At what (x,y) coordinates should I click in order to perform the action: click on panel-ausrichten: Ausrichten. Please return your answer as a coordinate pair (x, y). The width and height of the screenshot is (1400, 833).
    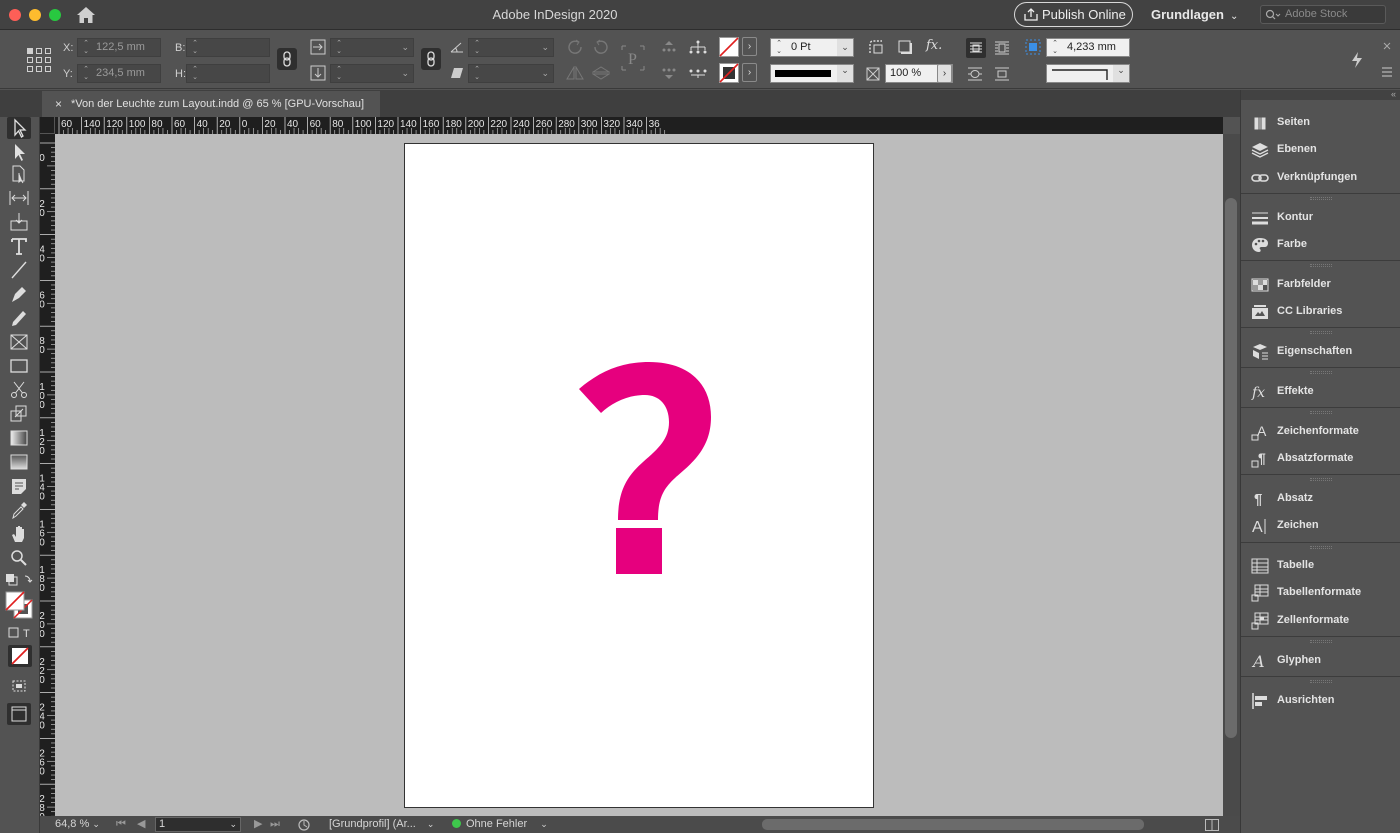
    Looking at the image, I should click on (1320, 701).